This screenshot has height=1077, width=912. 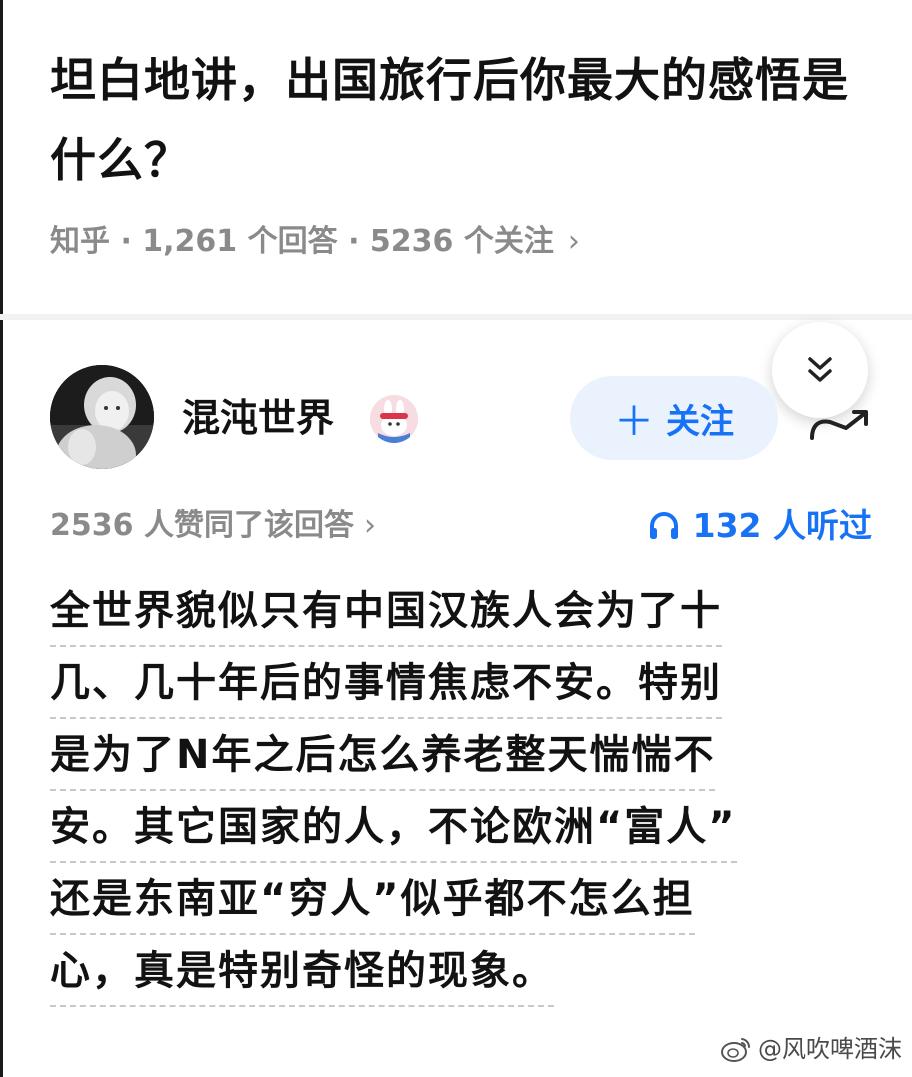 What do you see at coordinates (465, 120) in the screenshot?
I see `question-title: 坦白地讲，出国旅行后你最大的感悟是什么？` at bounding box center [465, 120].